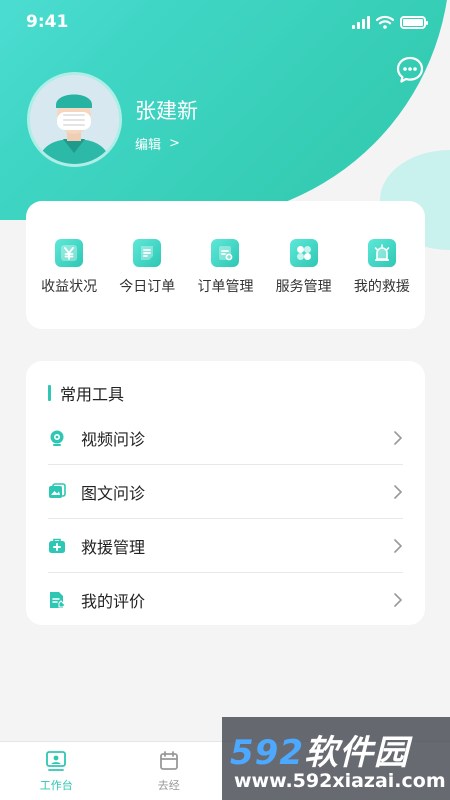 The width and height of the screenshot is (450, 800). What do you see at coordinates (57, 491) in the screenshot?
I see `image-text-icon` at bounding box center [57, 491].